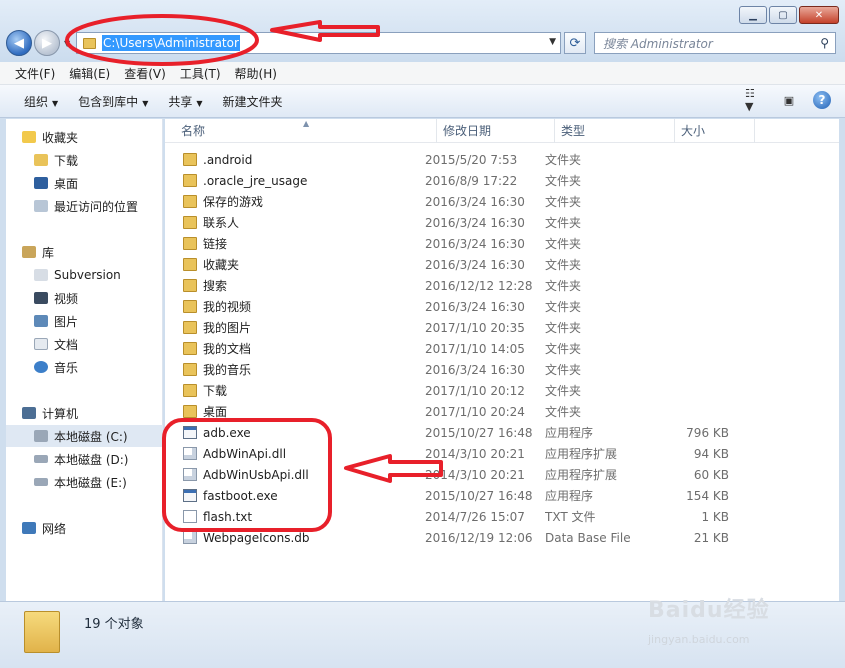  What do you see at coordinates (301, 131) in the screenshot?
I see `column-name: ▲ 名称` at bounding box center [301, 131].